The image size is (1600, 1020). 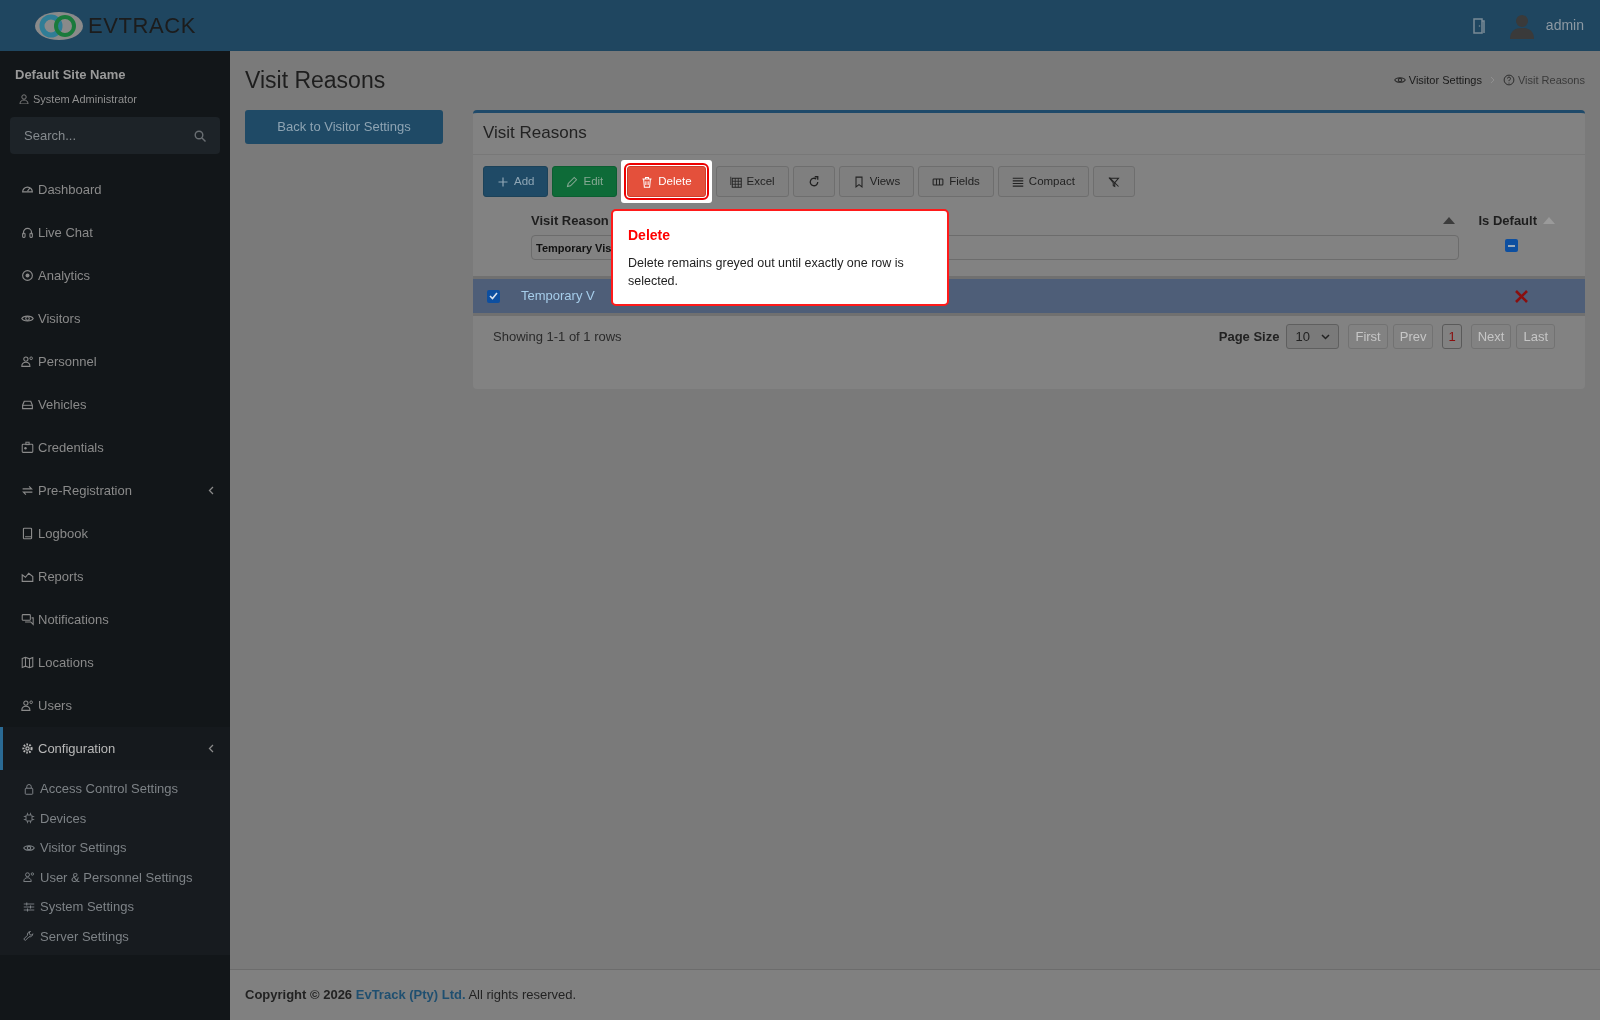 What do you see at coordinates (858, 181) in the screenshot?
I see `bookmark-icon` at bounding box center [858, 181].